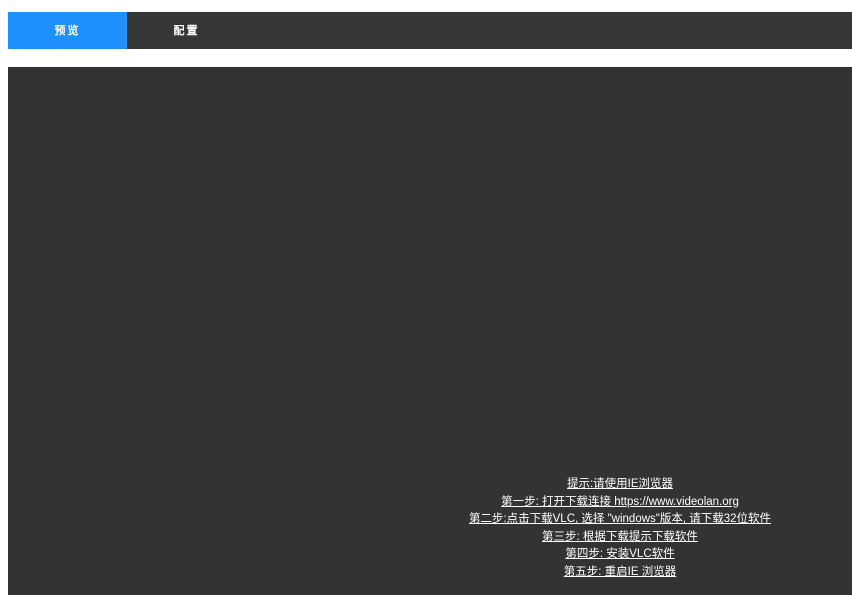 The height and width of the screenshot is (595, 852). I want to click on tip-step-3: 第三步: 根据下载提示下载软件, so click(620, 538).